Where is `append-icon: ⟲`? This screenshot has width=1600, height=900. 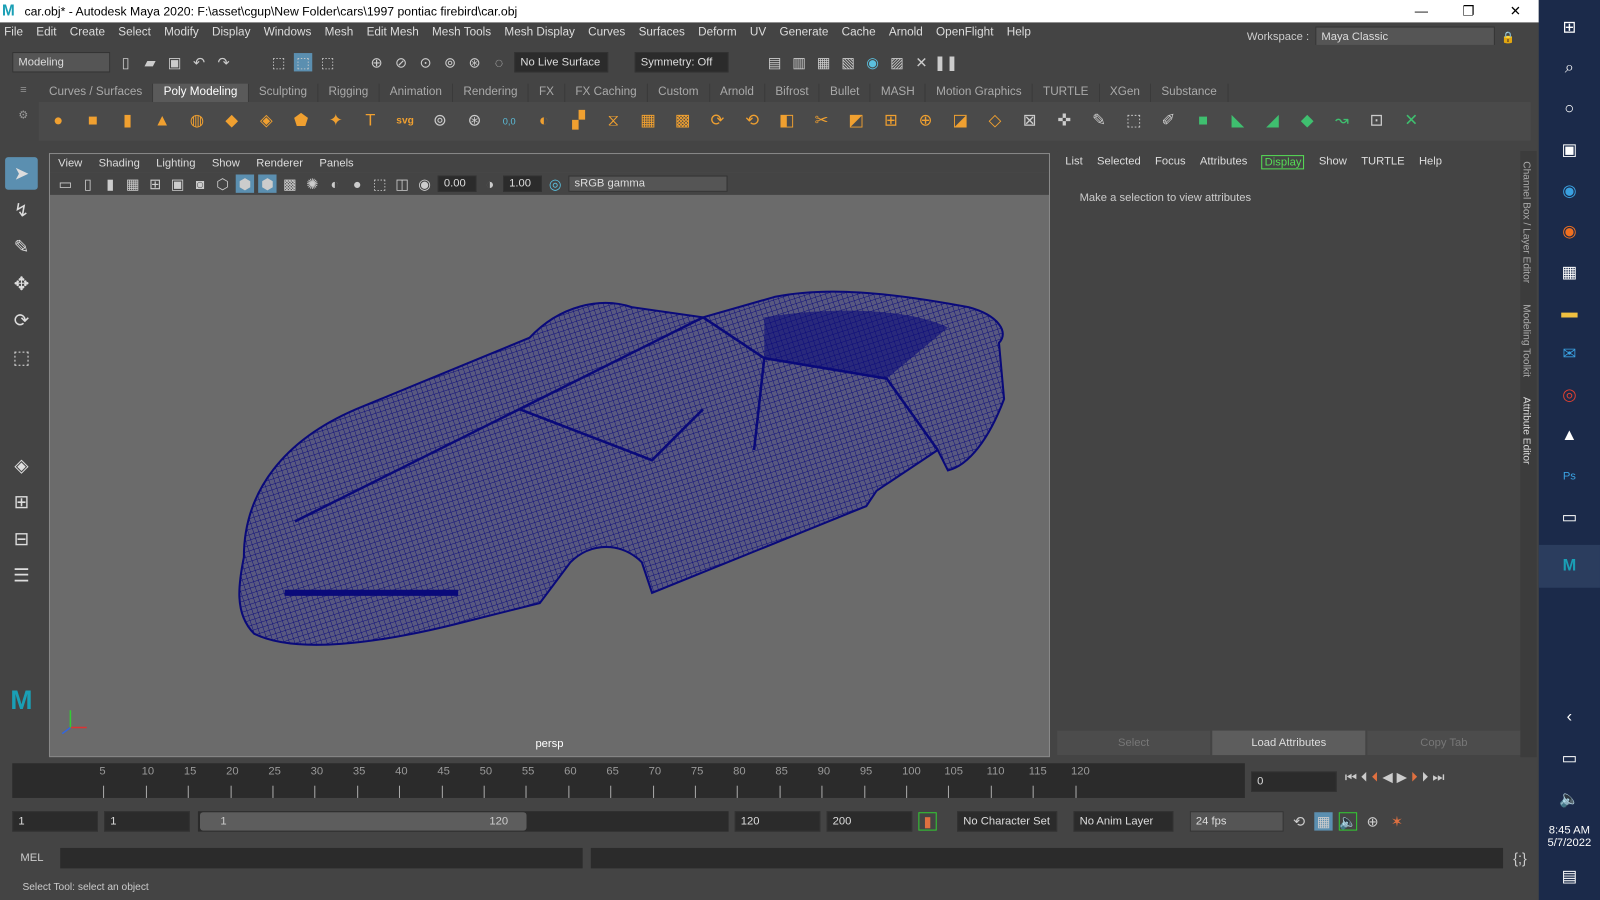
append-icon: ⟲ is located at coordinates (752, 121).